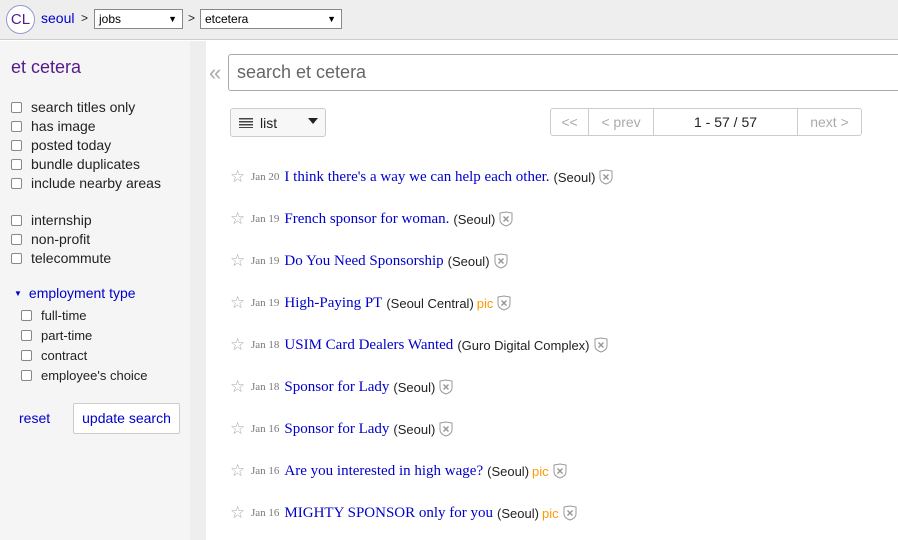 The height and width of the screenshot is (540, 898). I want to click on filter-employees-choice: employee's choice, so click(84, 375).